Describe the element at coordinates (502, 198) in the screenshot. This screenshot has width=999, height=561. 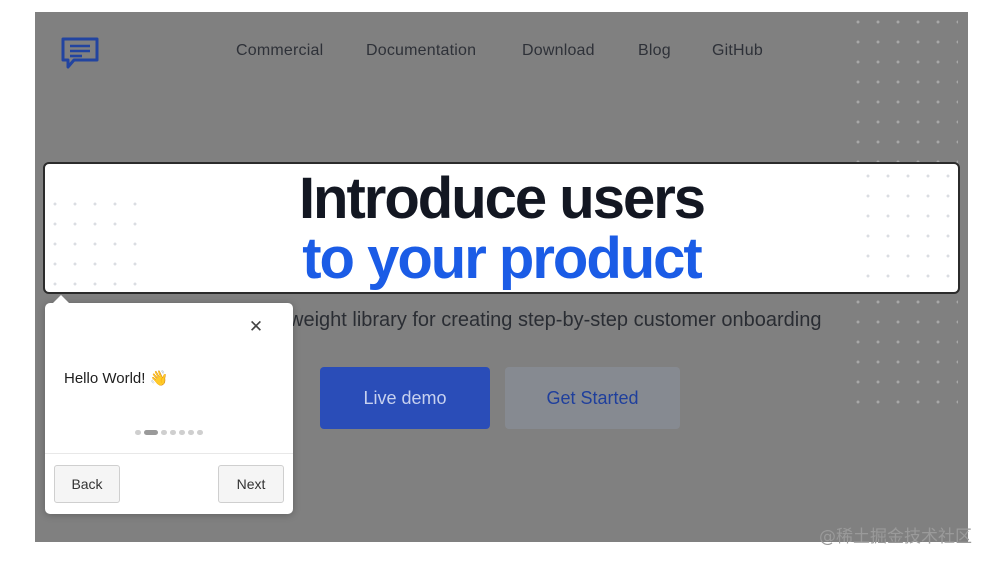
I see `hero-title-line1: Introduce users` at that location.